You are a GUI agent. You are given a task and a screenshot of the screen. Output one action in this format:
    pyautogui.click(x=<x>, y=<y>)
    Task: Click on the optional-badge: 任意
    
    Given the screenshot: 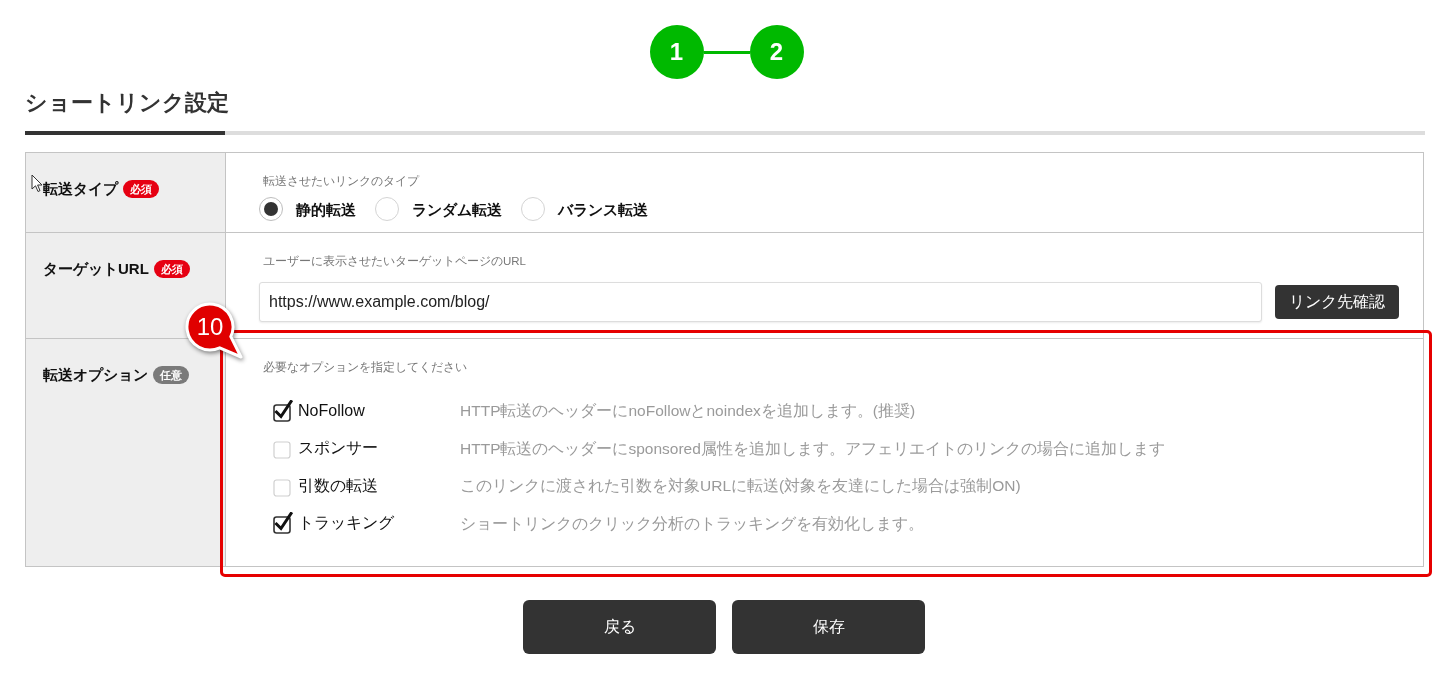 What is the action you would take?
    pyautogui.click(x=171, y=375)
    